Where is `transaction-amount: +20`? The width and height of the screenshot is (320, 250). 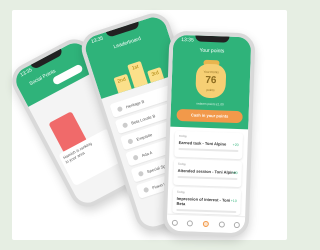 transaction-amount: +20 is located at coordinates (235, 145).